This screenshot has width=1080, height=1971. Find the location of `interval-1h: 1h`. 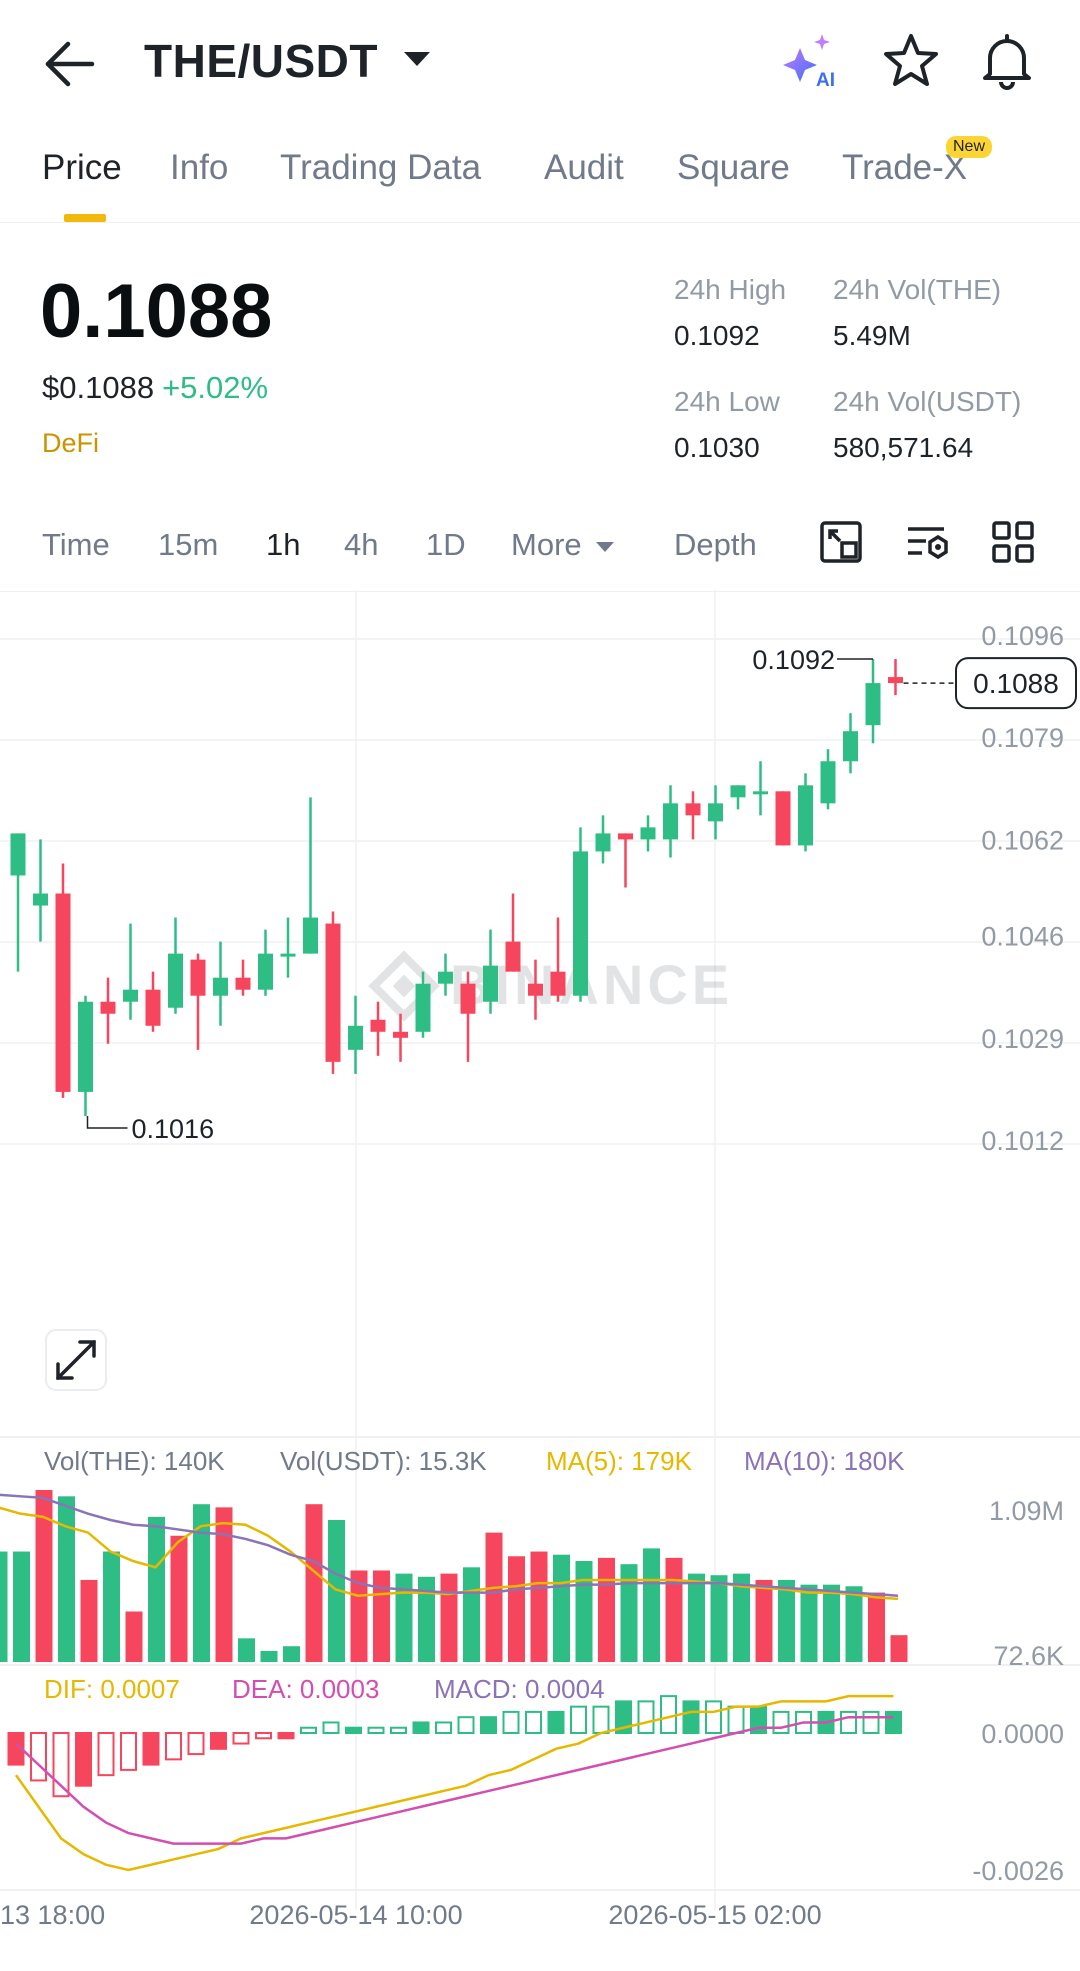

interval-1h: 1h is located at coordinates (283, 545).